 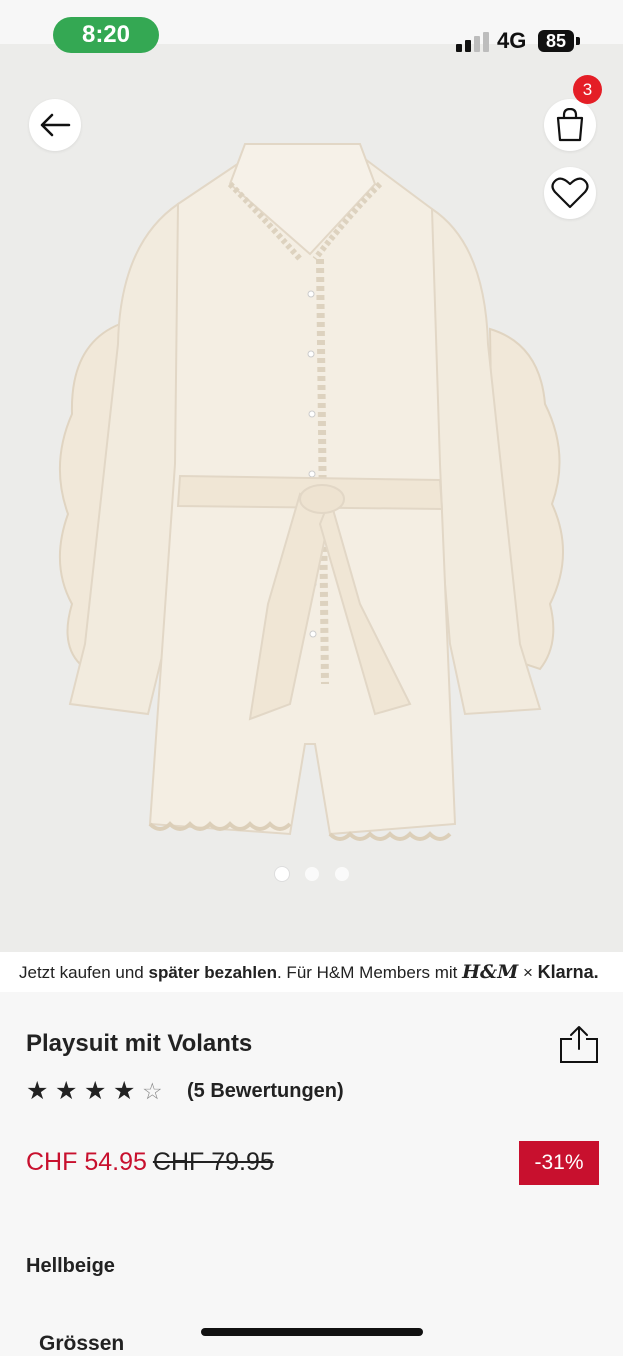 What do you see at coordinates (212, 972) in the screenshot?
I see `klarna-text-bold: später bezahlen` at bounding box center [212, 972].